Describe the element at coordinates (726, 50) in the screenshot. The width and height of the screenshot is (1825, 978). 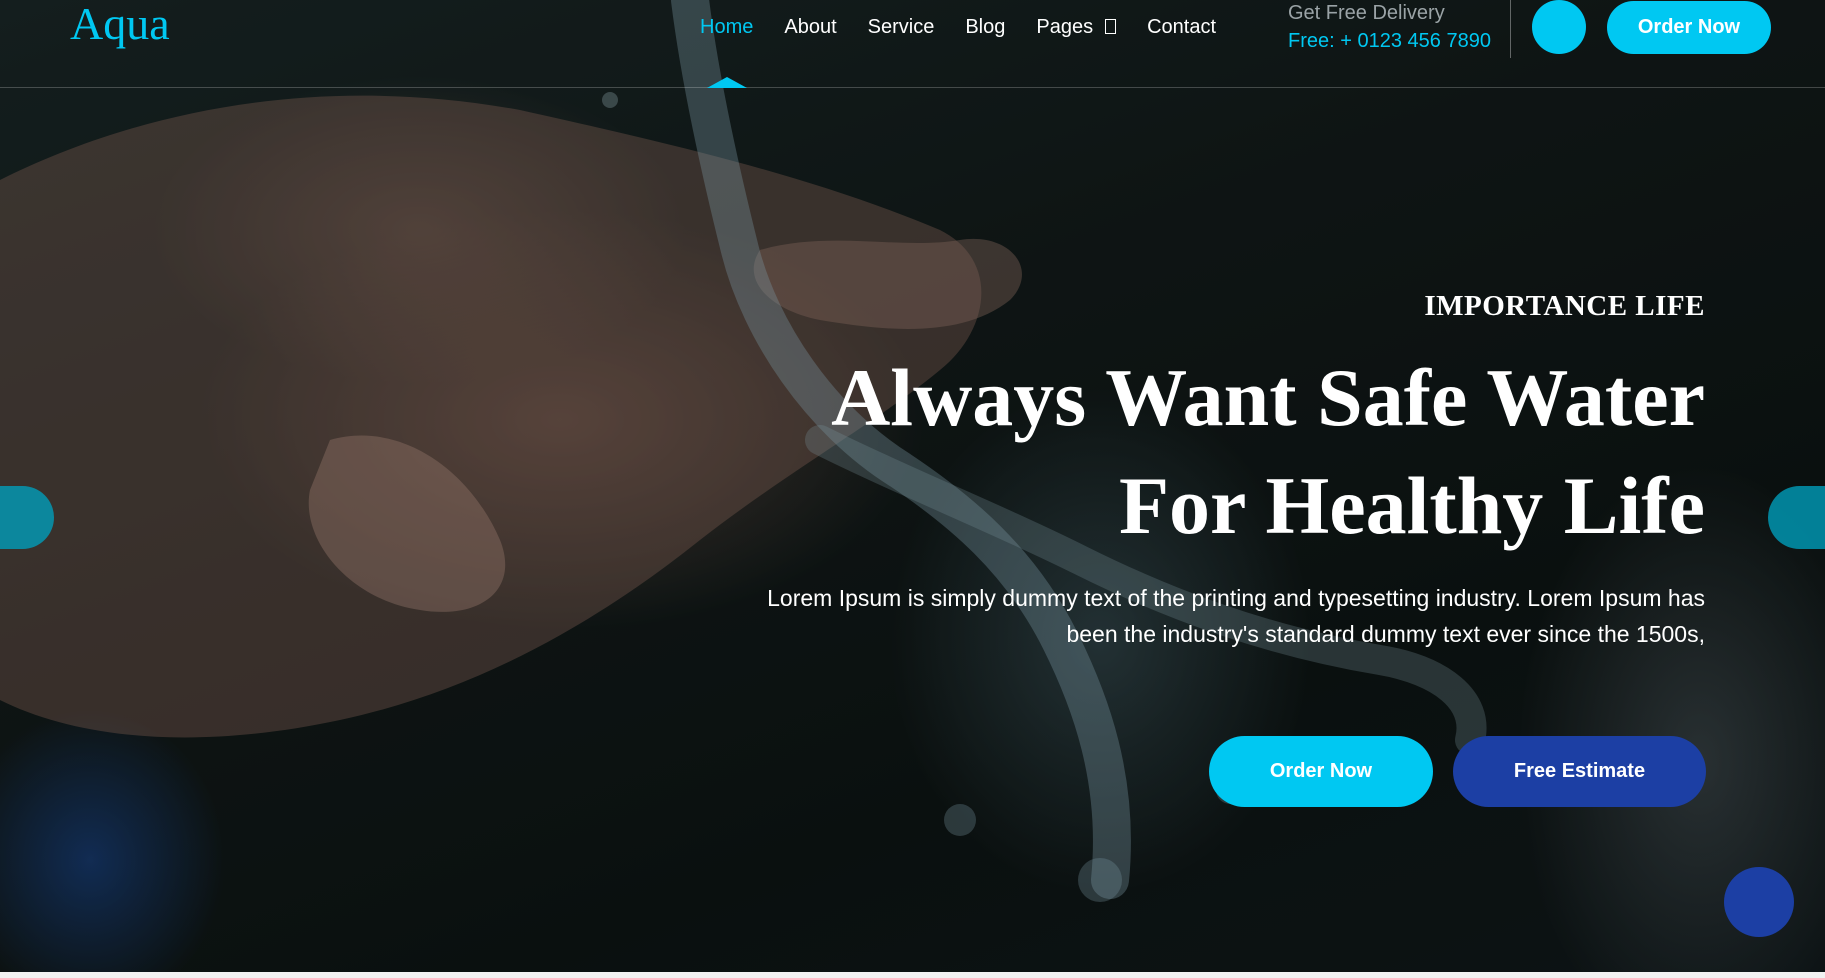
I see `nav-item-home: Home` at that location.